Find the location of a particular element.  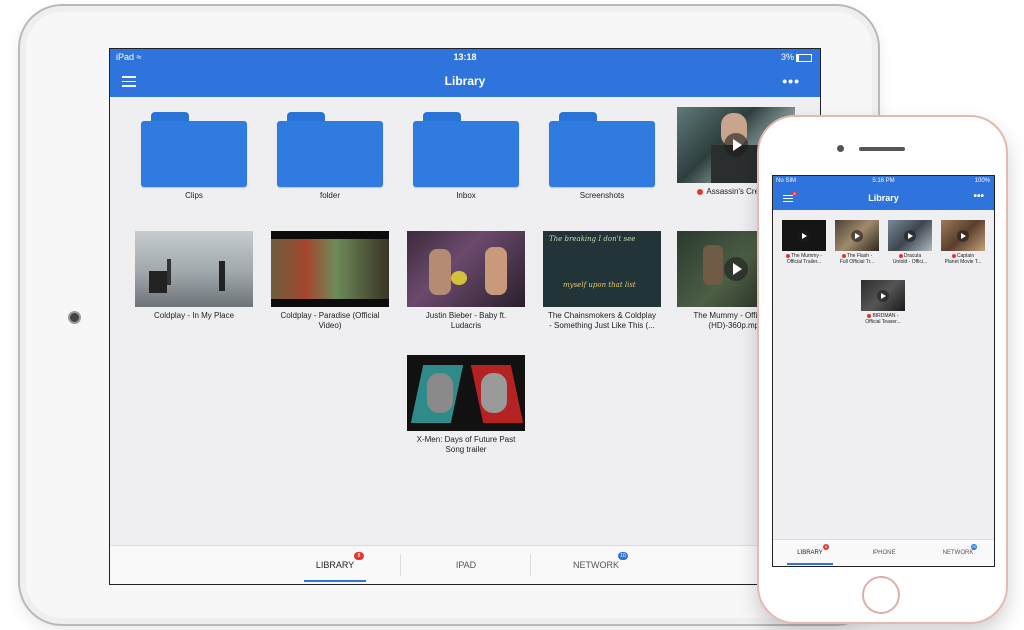

folder-label: folder is located at coordinates (329, 195).